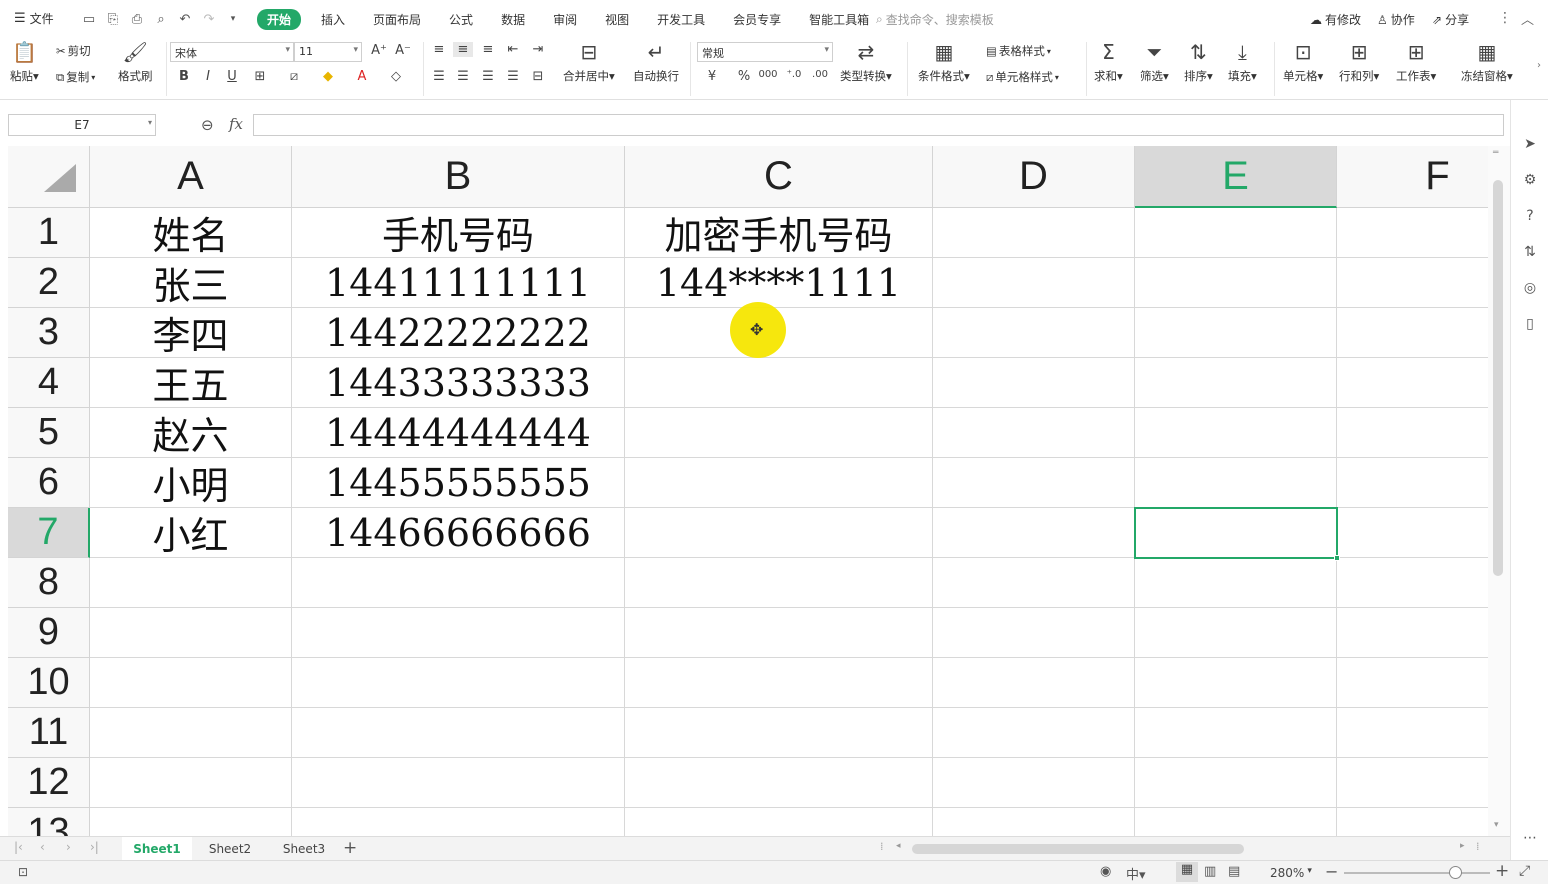 The image size is (1548, 884). What do you see at coordinates (1034, 433) in the screenshot?
I see `cell-d5` at bounding box center [1034, 433].